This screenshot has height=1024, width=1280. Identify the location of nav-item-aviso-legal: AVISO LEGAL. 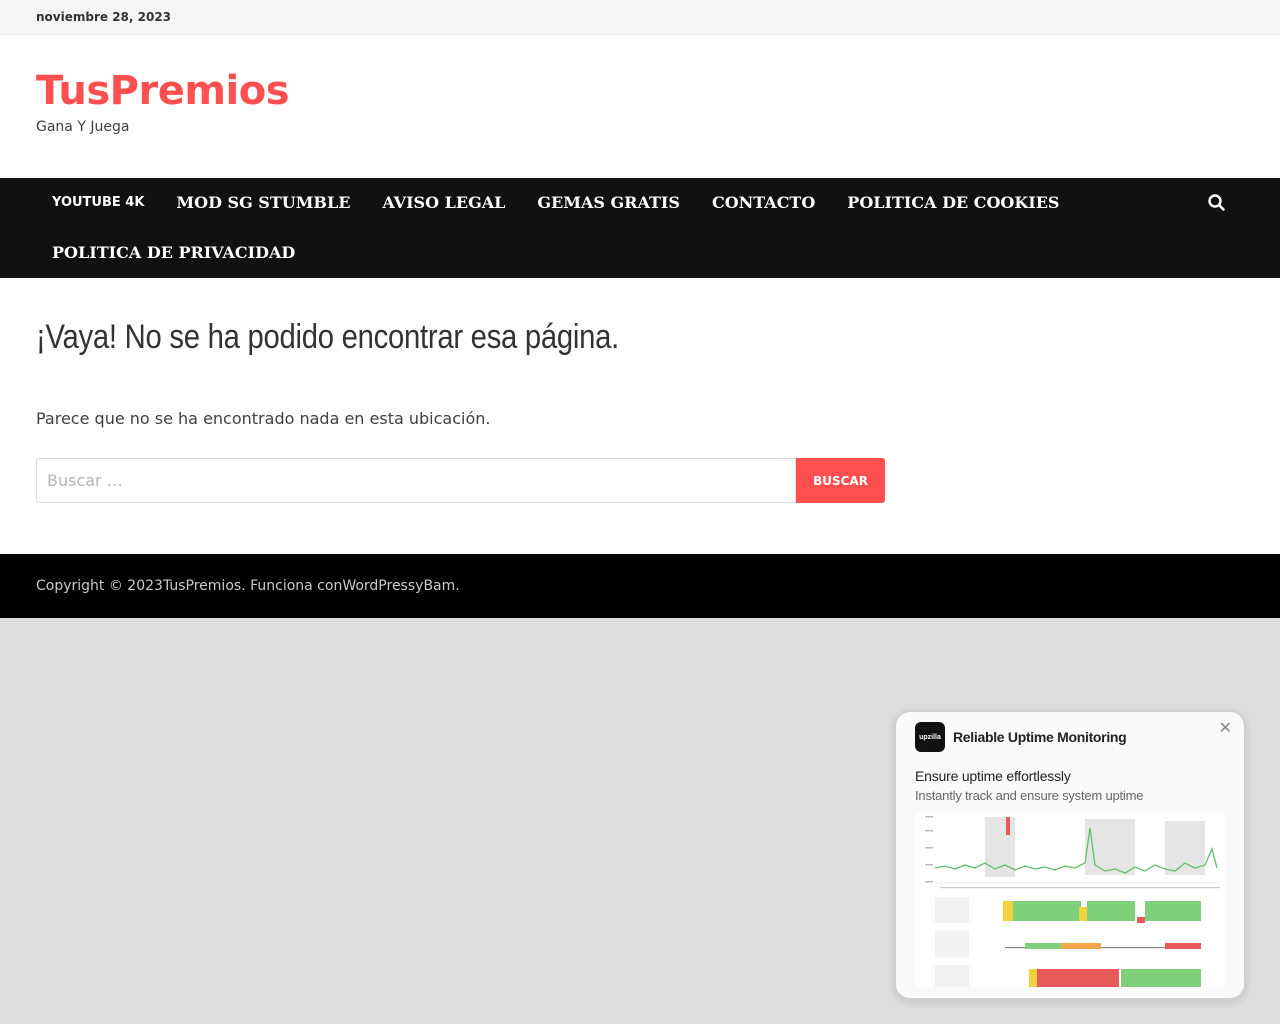
(443, 203).